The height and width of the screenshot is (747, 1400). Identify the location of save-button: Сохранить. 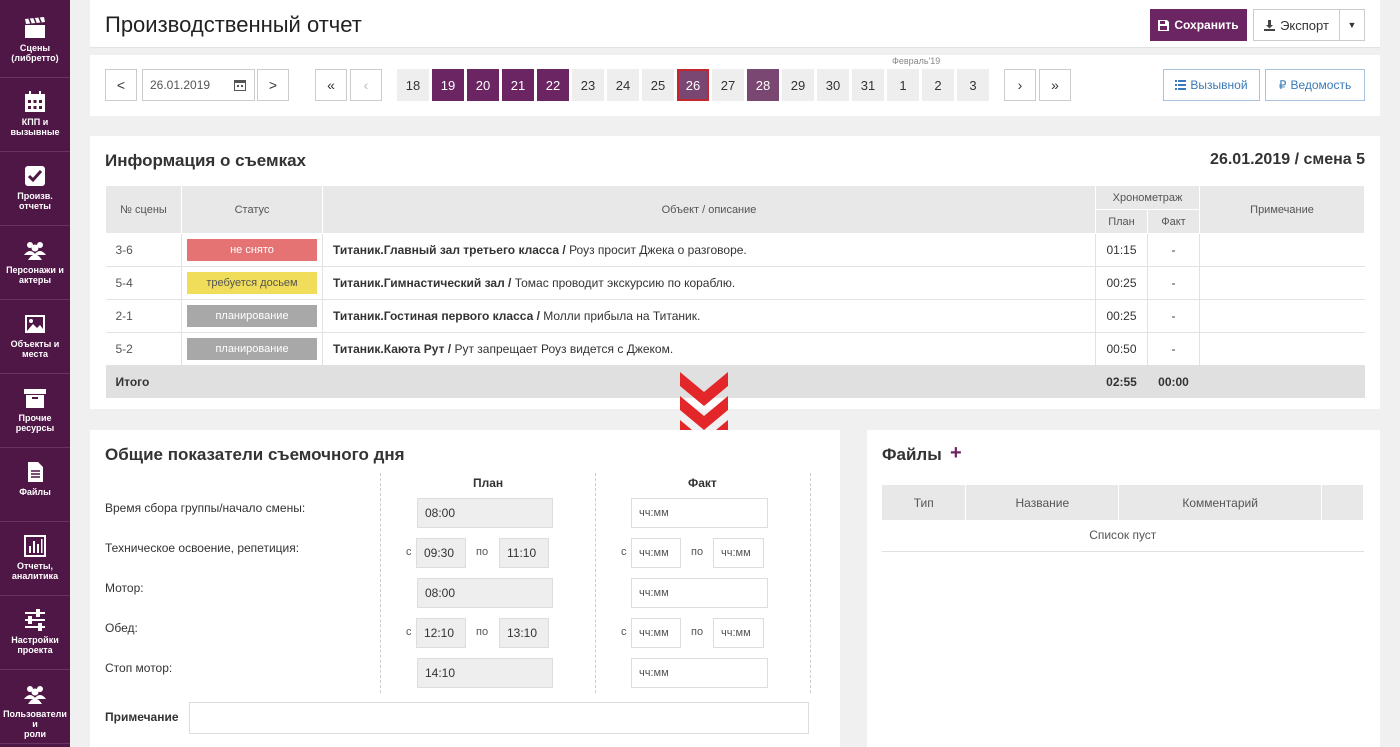
(1198, 25).